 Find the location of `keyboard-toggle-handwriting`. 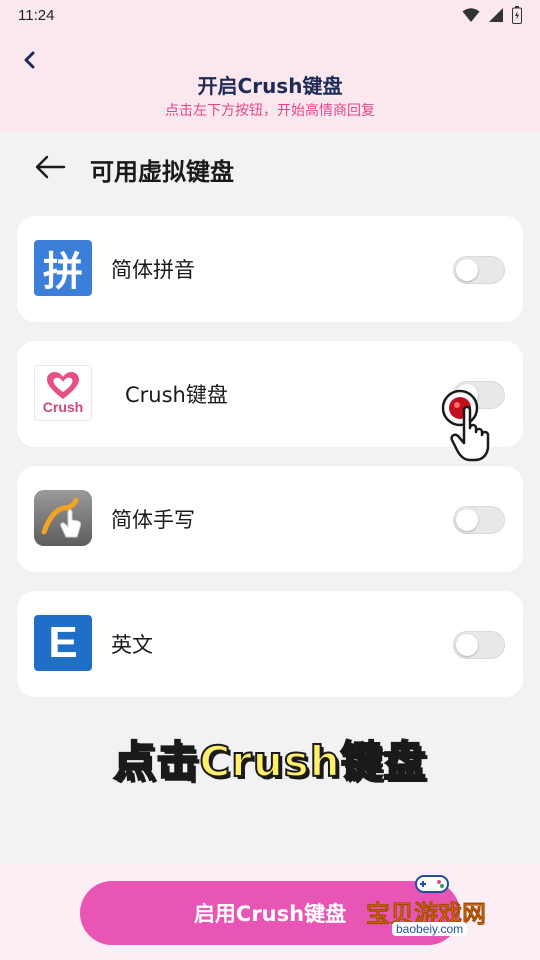

keyboard-toggle-handwriting is located at coordinates (479, 520).